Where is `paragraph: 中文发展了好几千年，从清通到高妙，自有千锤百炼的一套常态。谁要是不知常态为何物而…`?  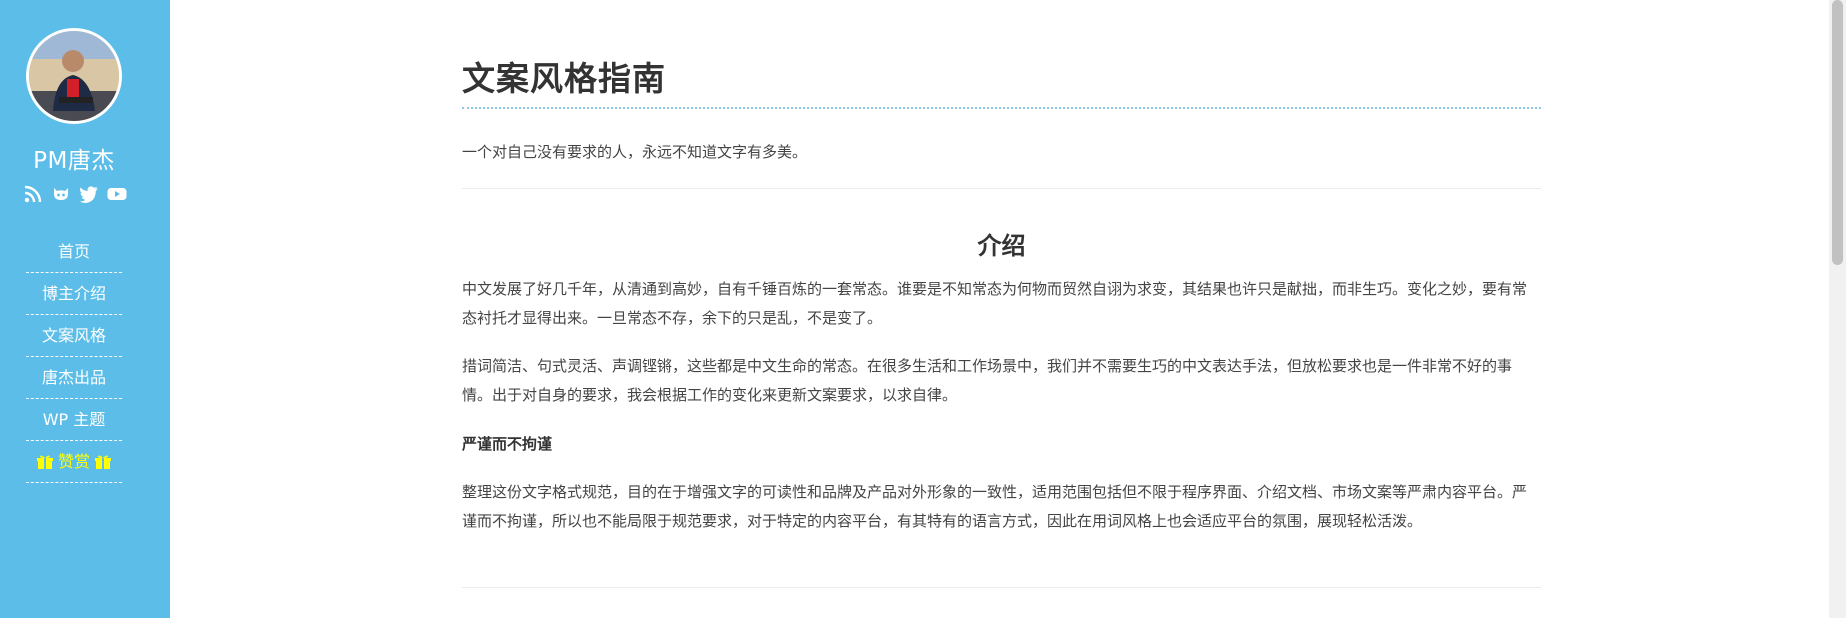 paragraph: 中文发展了好几千年，从清通到高妙，自有千锤百炼的一套常态。谁要是不知常态为何物而… is located at coordinates (995, 303).